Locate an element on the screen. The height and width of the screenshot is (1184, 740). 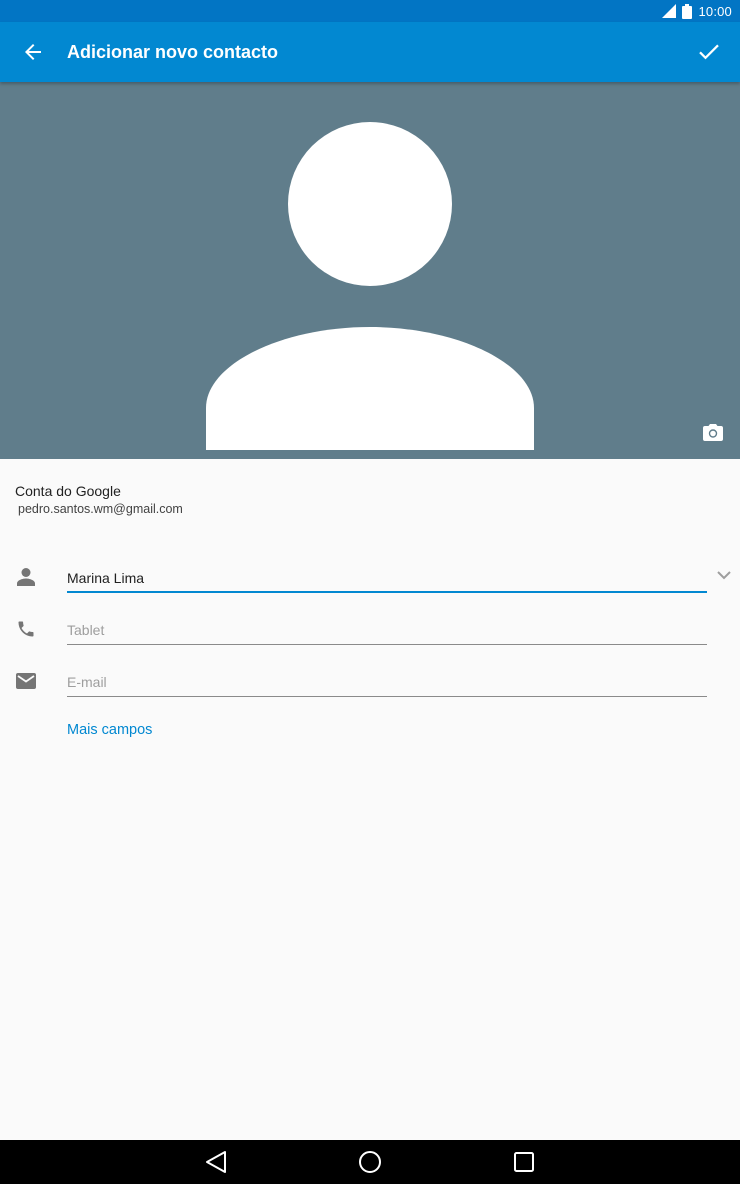
page-title: Adicionar novo contacto is located at coordinates (173, 52).